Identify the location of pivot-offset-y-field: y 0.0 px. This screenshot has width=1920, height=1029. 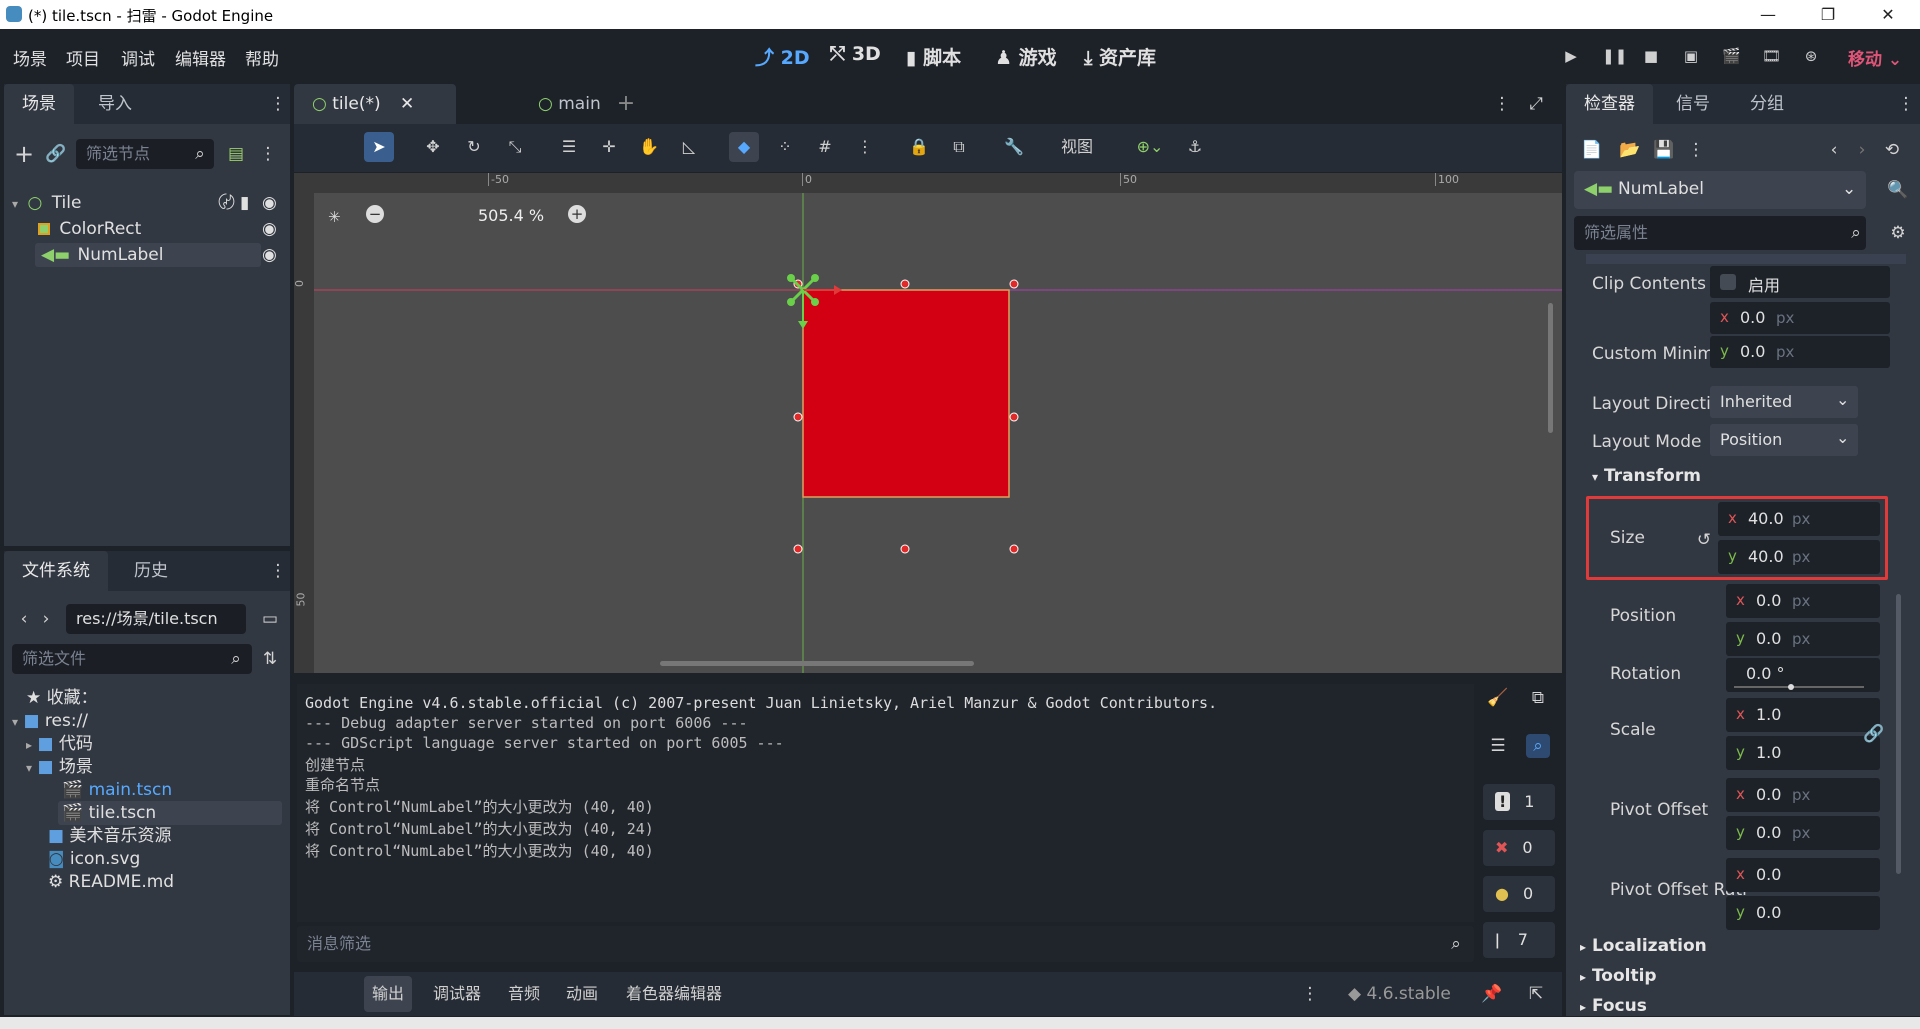
(1803, 833).